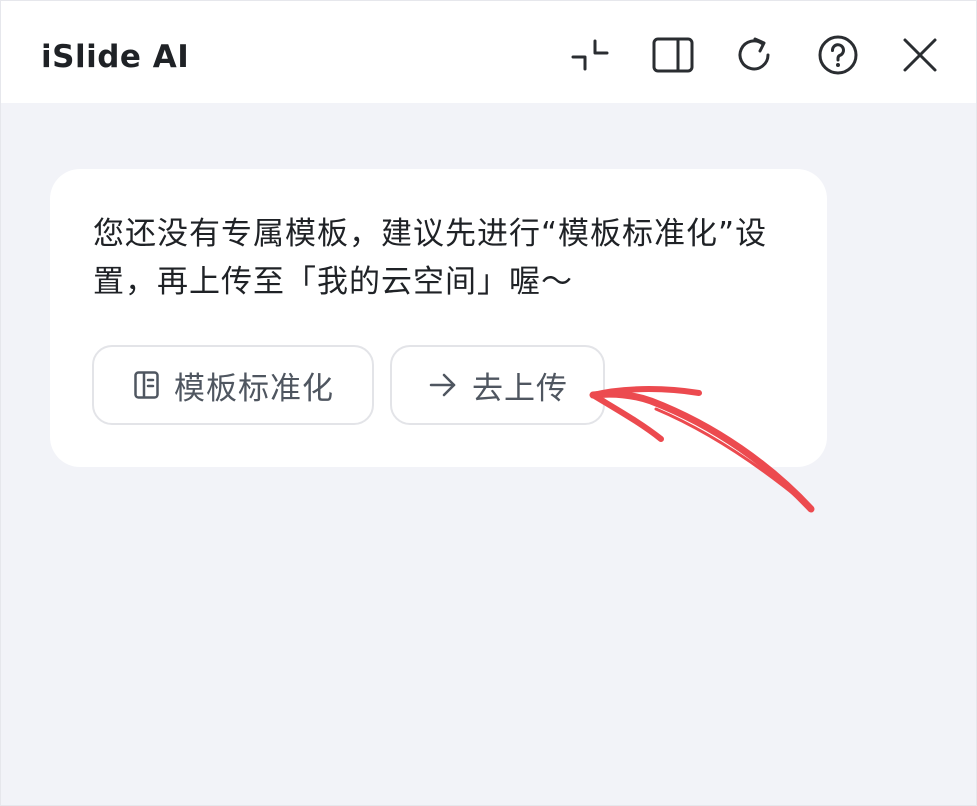  Describe the element at coordinates (520, 388) in the screenshot. I see `go-upload-label: 去上传` at that location.